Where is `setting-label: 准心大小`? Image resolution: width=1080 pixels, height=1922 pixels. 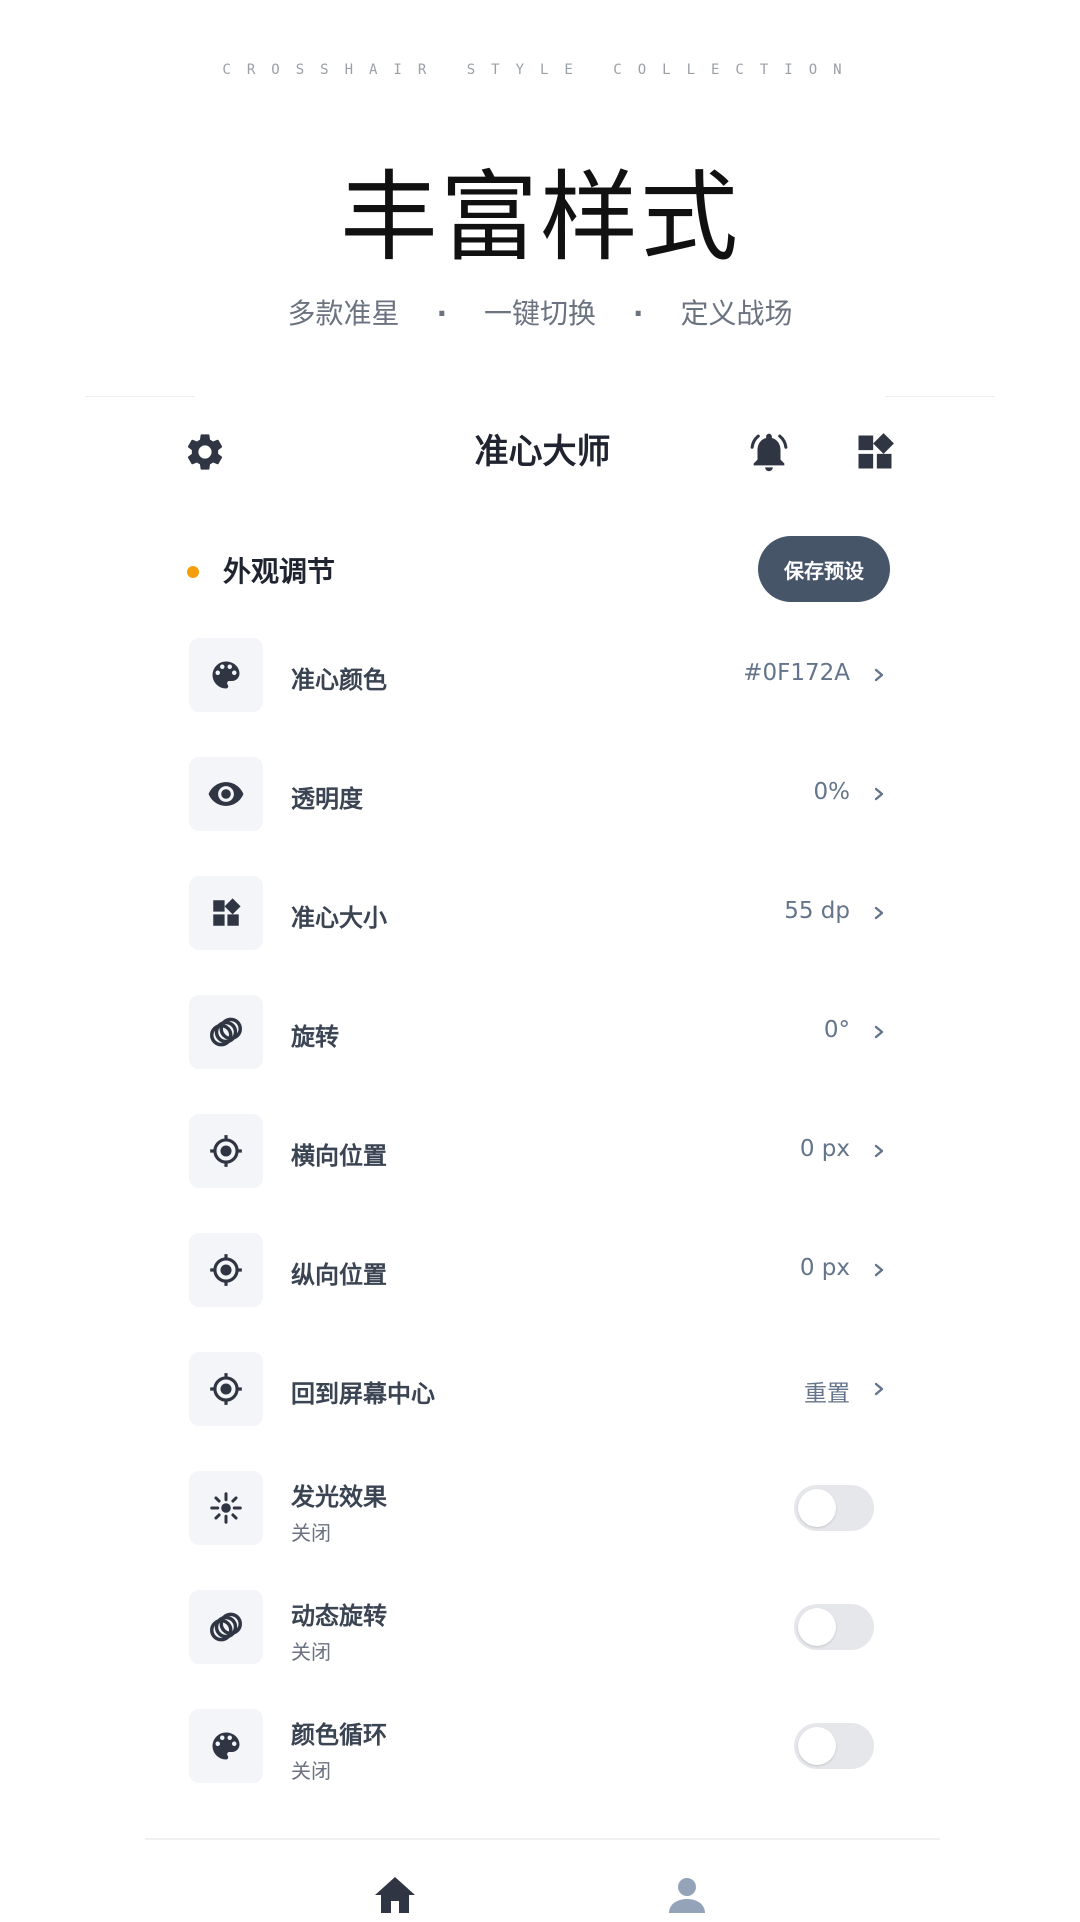 setting-label: 准心大小 is located at coordinates (339, 918).